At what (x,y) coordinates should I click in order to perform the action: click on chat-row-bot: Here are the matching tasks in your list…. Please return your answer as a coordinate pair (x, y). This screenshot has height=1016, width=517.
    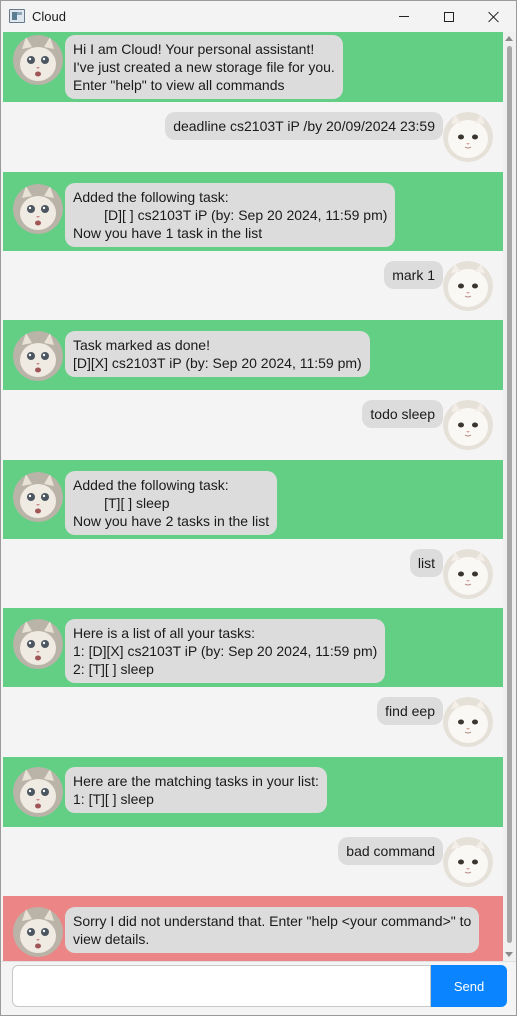
    Looking at the image, I should click on (253, 792).